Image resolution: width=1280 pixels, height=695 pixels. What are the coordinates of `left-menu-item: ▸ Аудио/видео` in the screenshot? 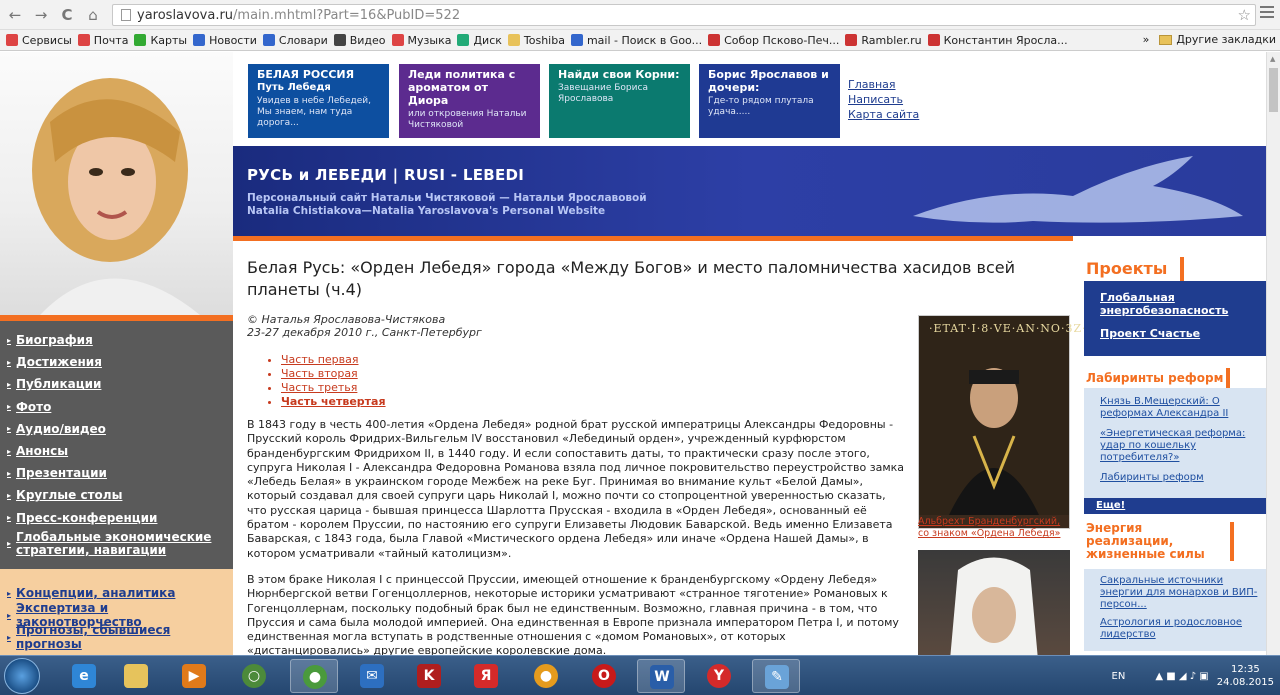 It's located at (116, 429).